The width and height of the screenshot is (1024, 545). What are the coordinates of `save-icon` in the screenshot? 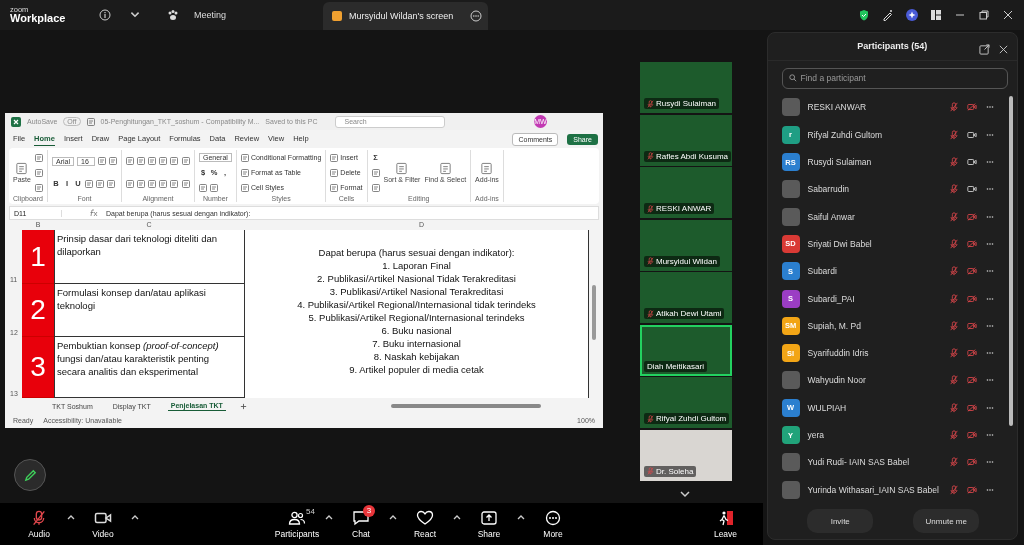 It's located at (90, 121).